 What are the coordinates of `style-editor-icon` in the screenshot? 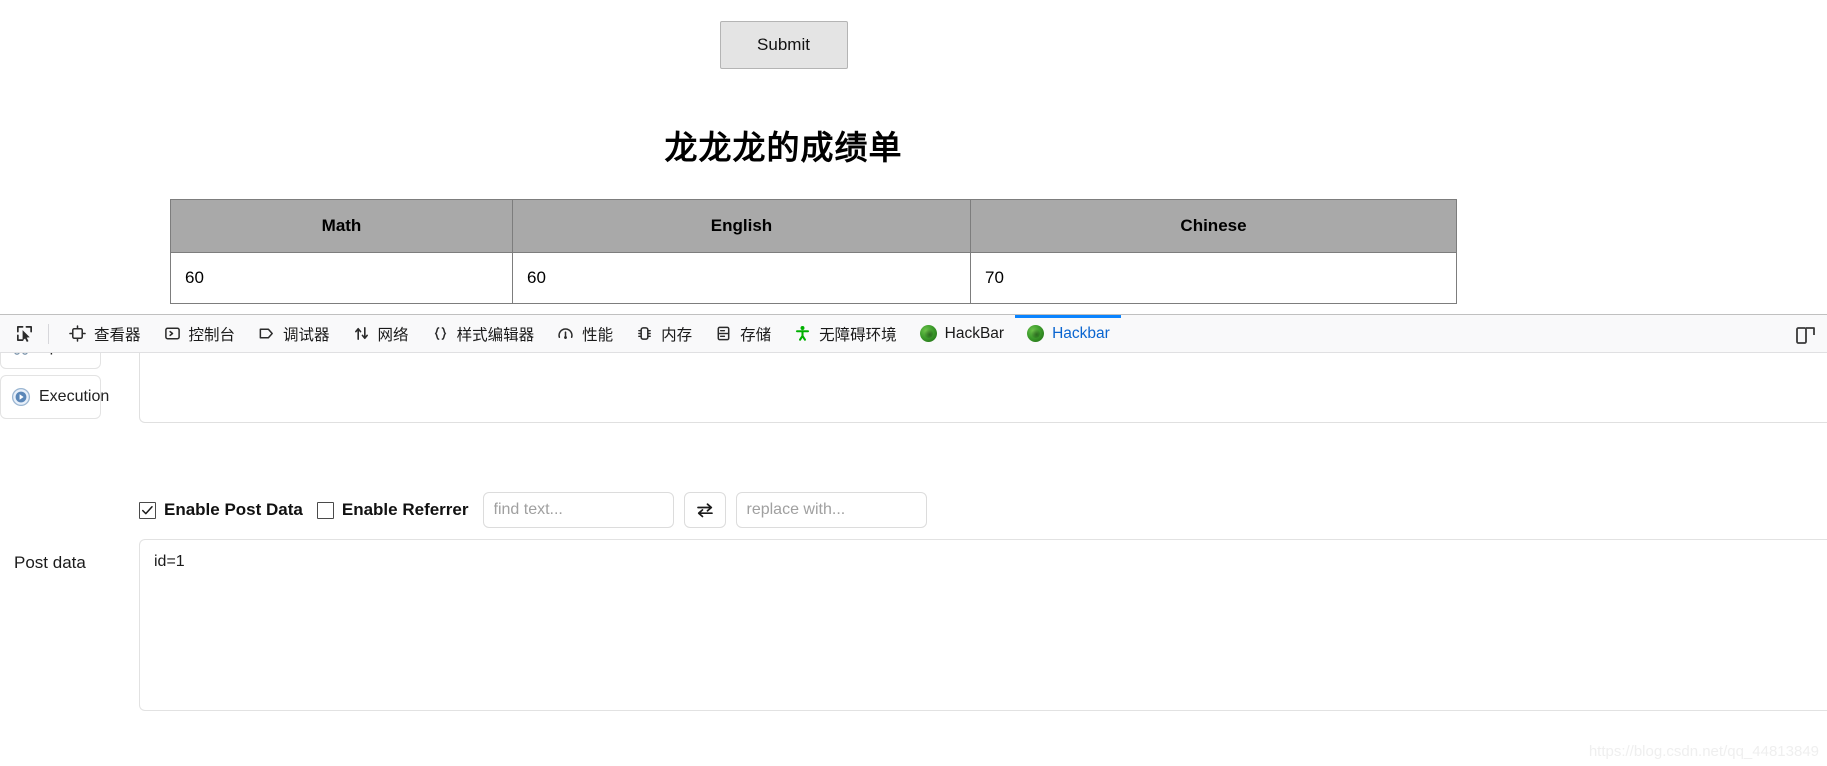 It's located at (440, 333).